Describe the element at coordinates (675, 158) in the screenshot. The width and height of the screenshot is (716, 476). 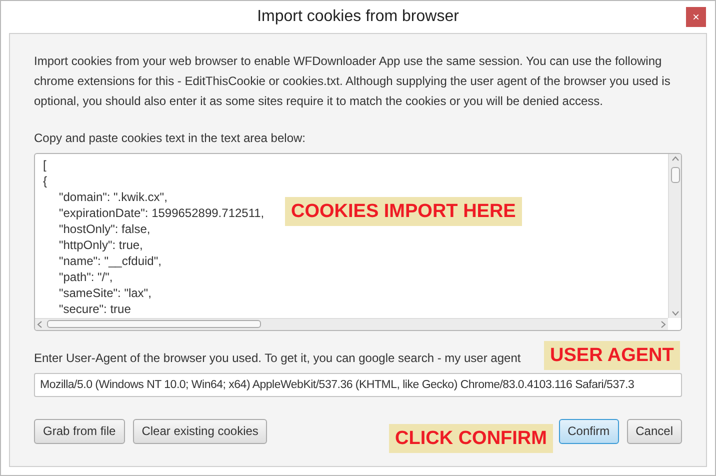
I see `scroll-up-icon` at that location.